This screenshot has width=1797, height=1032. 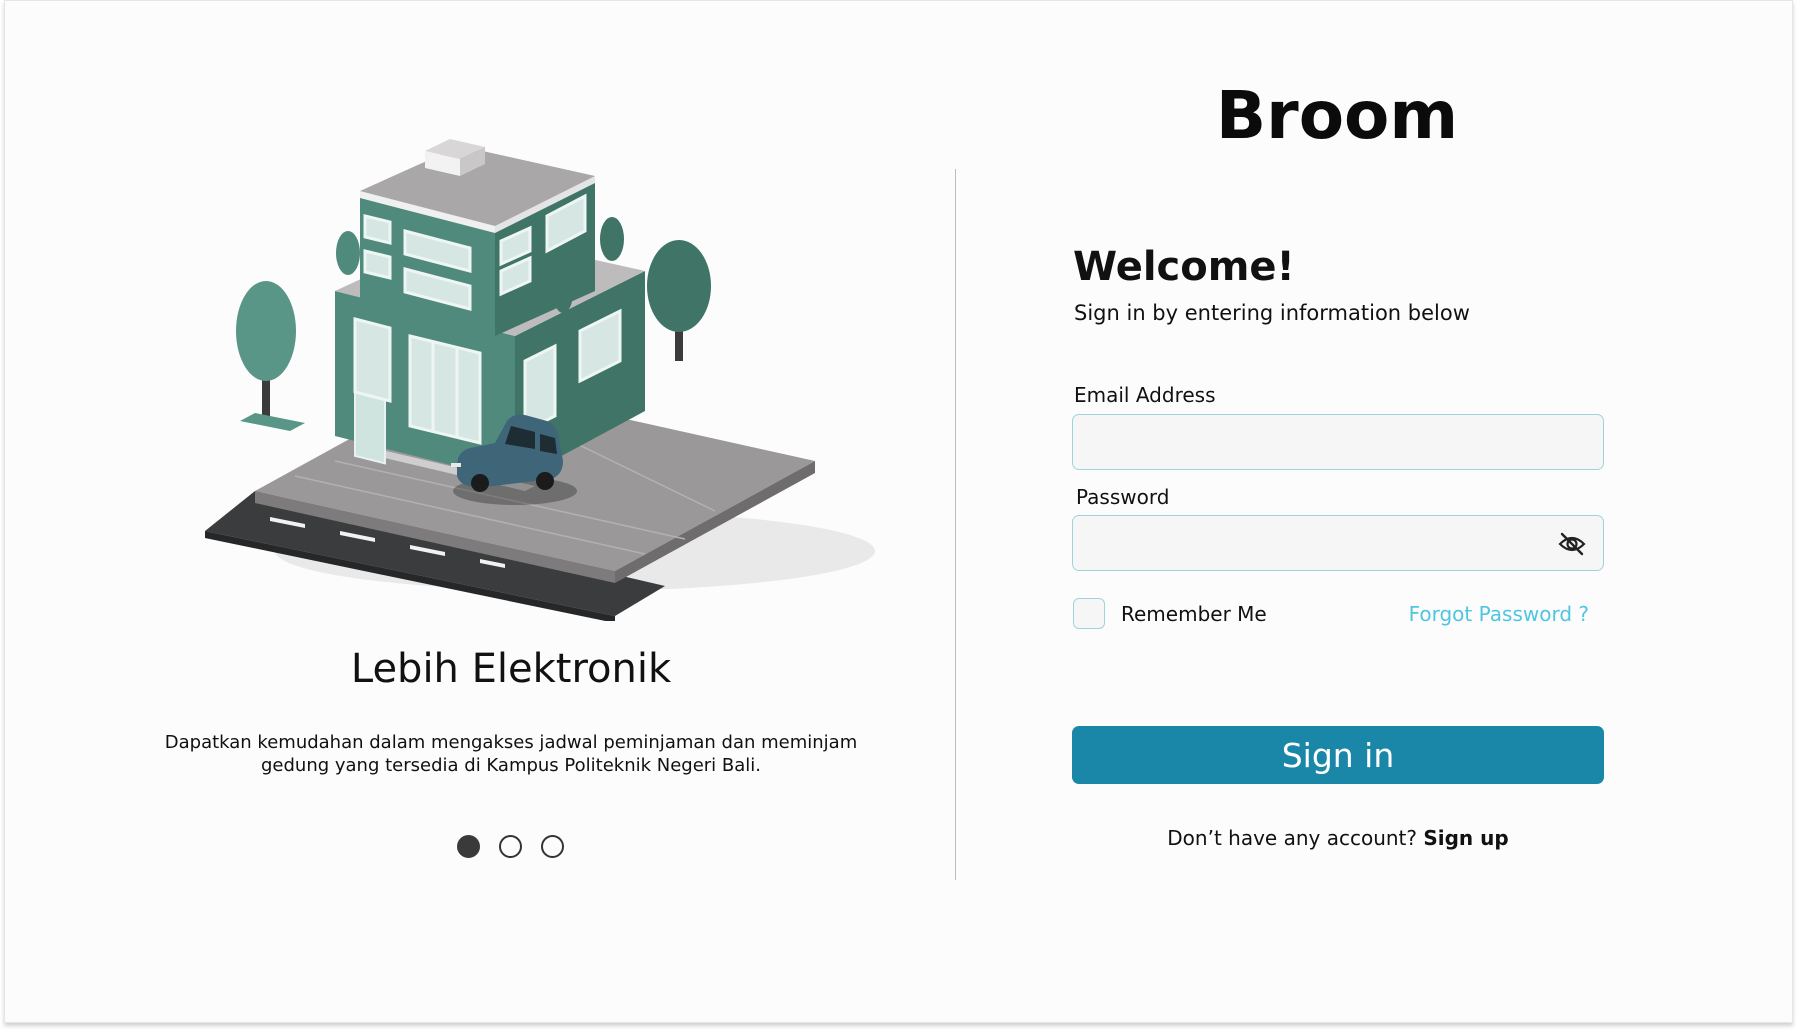 I want to click on email-label: Email Address, so click(x=1145, y=395).